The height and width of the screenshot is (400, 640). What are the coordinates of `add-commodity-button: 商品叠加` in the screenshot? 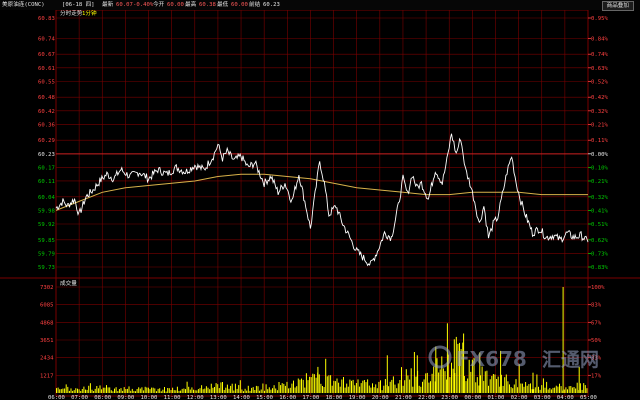 It's located at (617, 6).